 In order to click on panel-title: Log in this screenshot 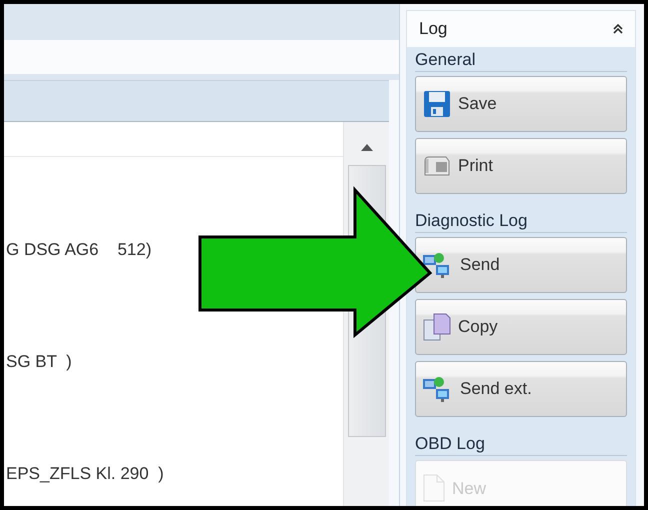, I will do `click(433, 29)`.